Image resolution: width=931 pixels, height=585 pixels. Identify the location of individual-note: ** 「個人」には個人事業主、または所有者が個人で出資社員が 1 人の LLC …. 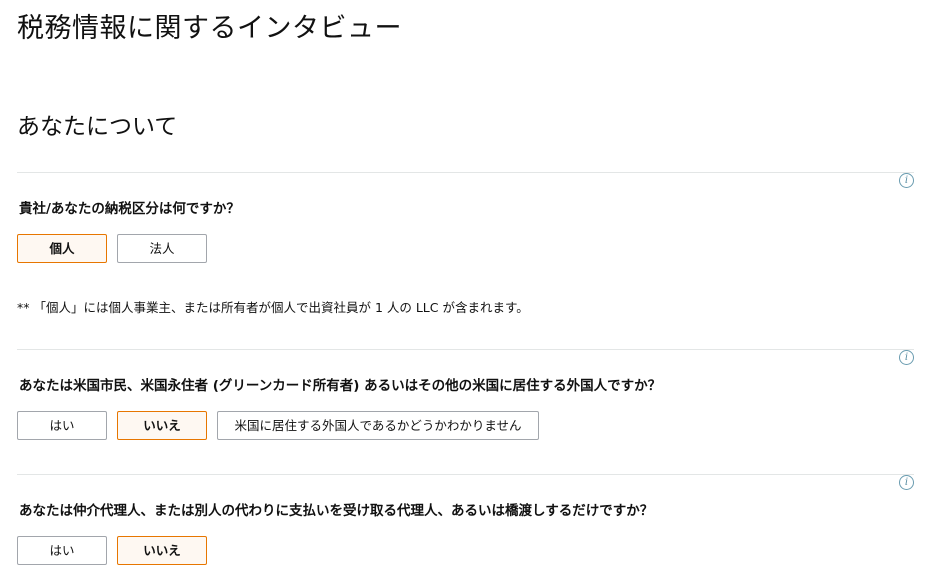
(273, 307).